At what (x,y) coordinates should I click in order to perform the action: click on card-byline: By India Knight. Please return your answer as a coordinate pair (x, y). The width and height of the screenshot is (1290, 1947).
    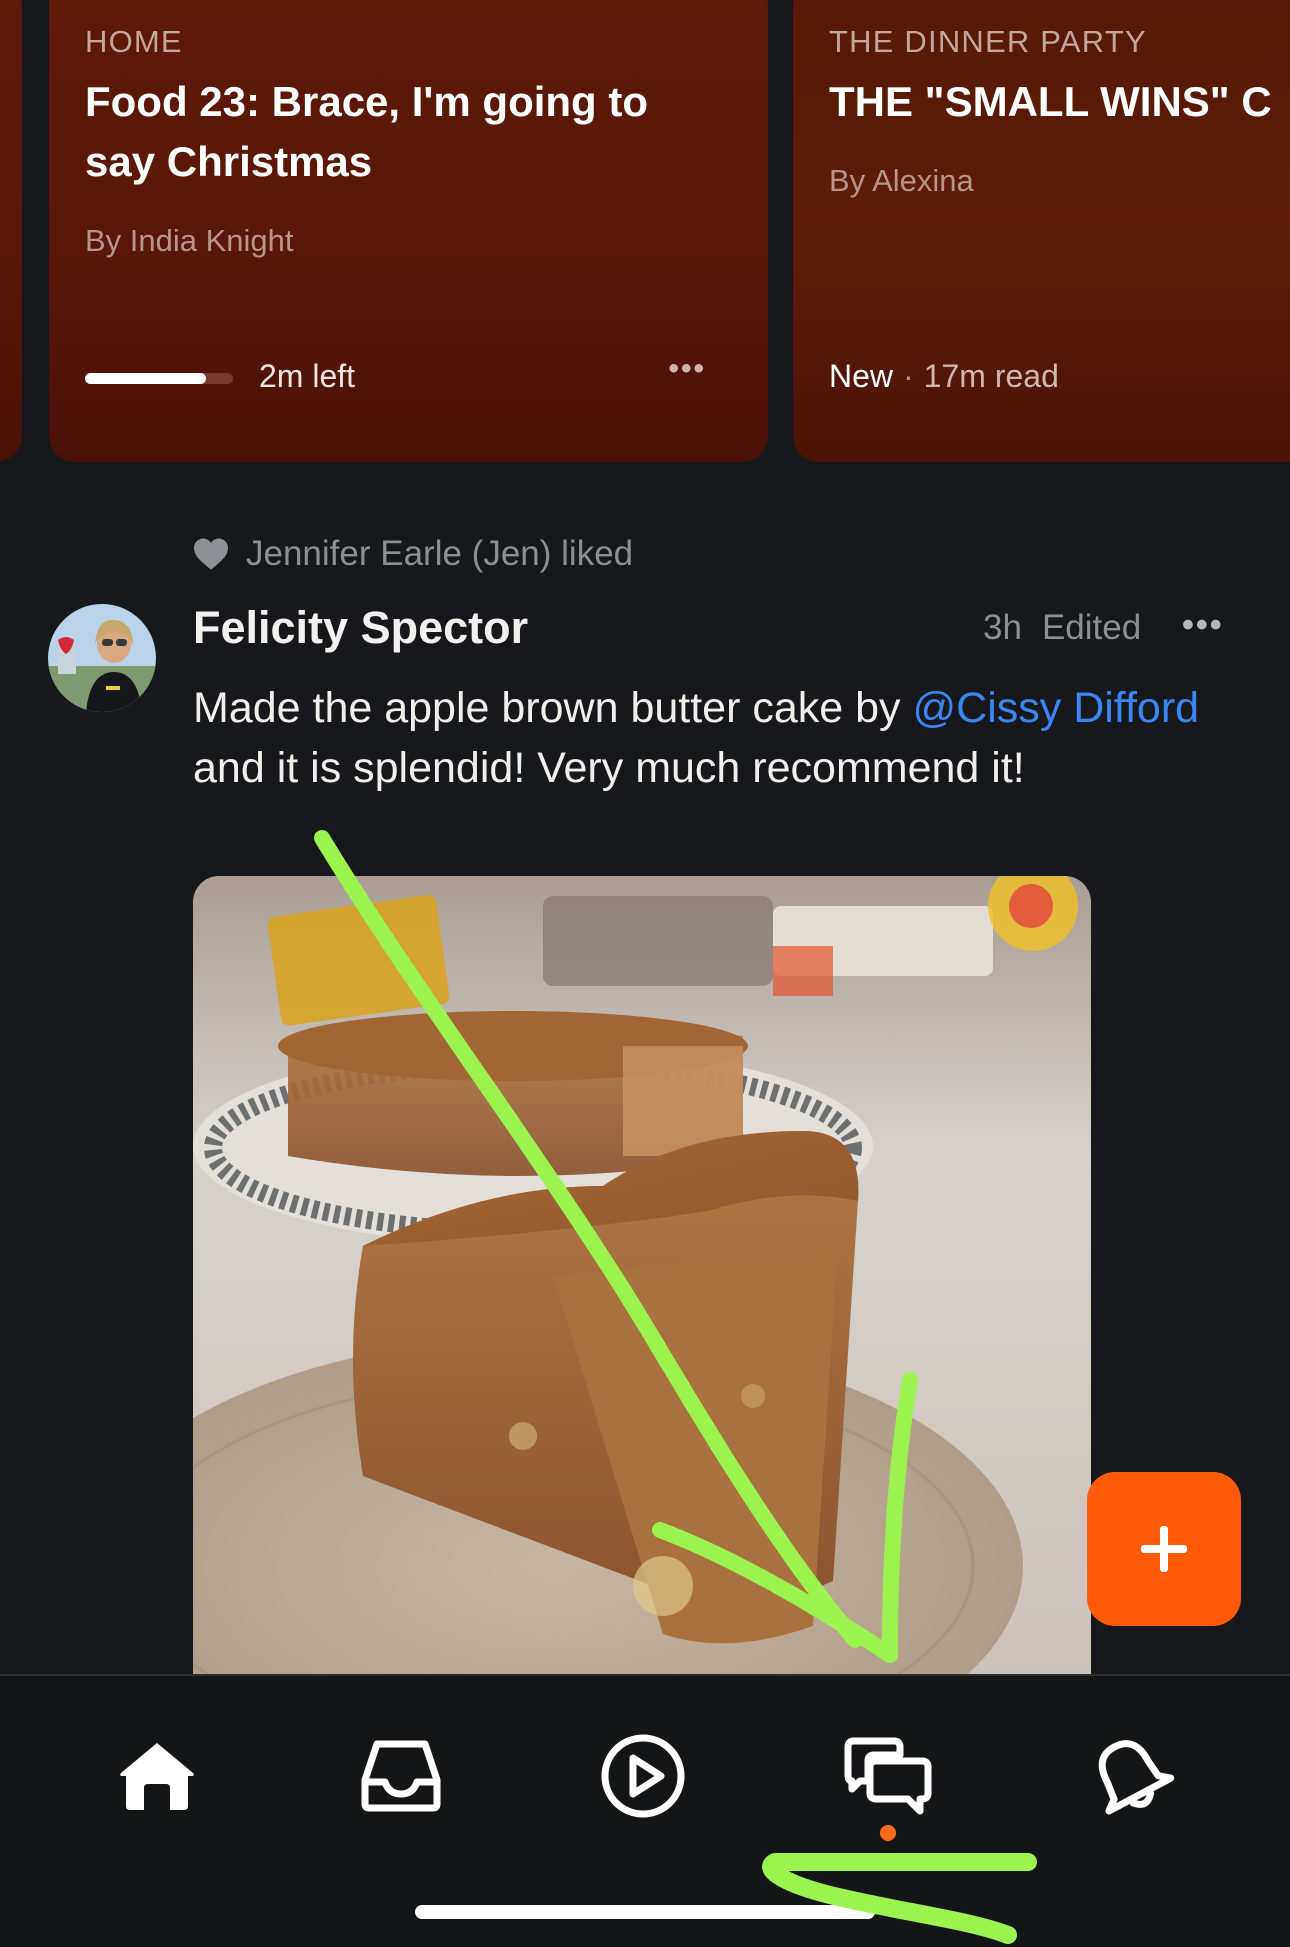
    Looking at the image, I should click on (189, 240).